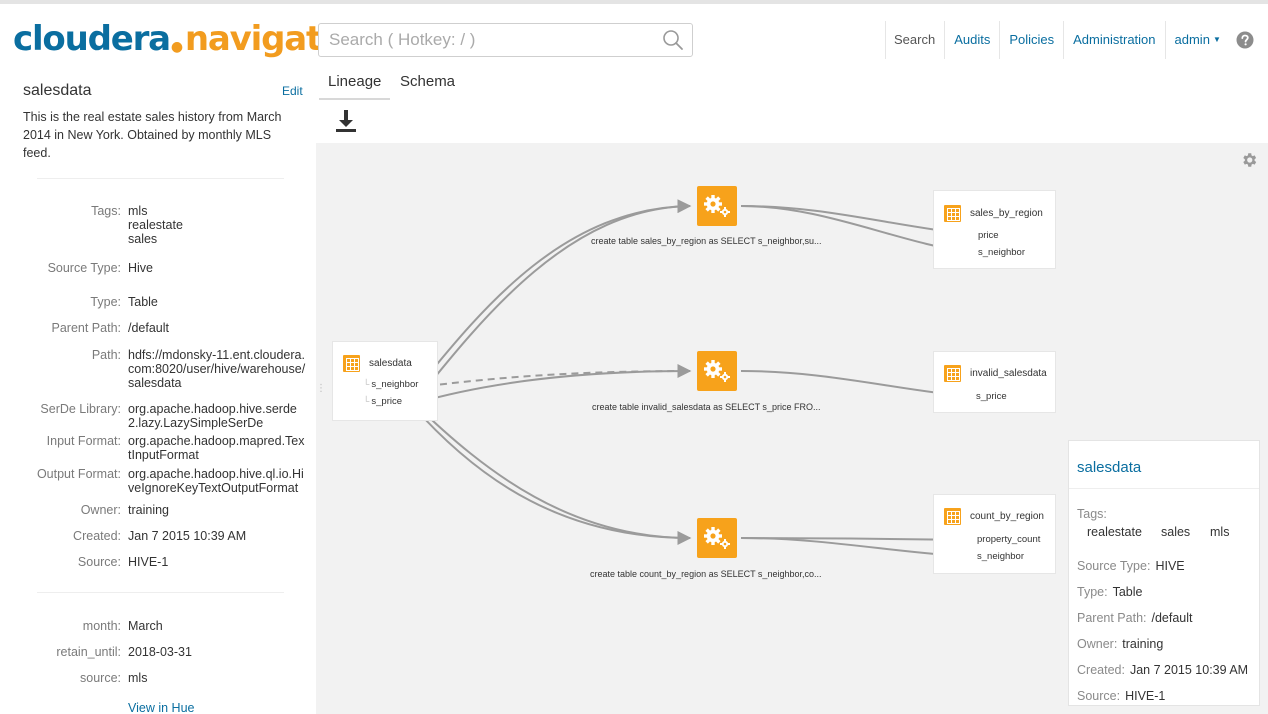 The height and width of the screenshot is (714, 1268). What do you see at coordinates (972, 40) in the screenshot?
I see `nav-audits: Audits` at bounding box center [972, 40].